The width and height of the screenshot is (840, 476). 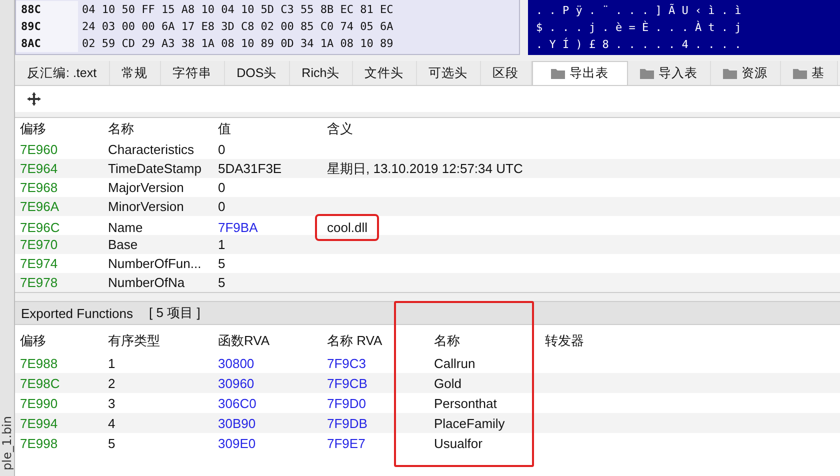 What do you see at coordinates (638, 10) in the screenshot?
I see `ascii-text: . . P ÿ . ¨ . . . ] Ã U ‹ ì . ì` at bounding box center [638, 10].